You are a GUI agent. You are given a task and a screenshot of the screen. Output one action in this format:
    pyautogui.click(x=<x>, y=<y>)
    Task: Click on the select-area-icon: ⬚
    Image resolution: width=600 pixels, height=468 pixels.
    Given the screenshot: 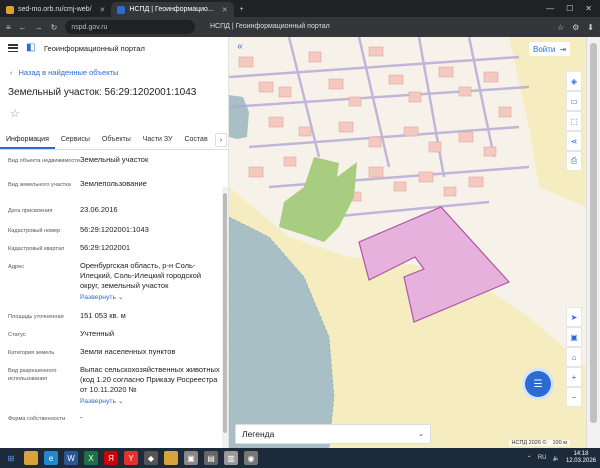 What is the action you would take?
    pyautogui.click(x=574, y=121)
    